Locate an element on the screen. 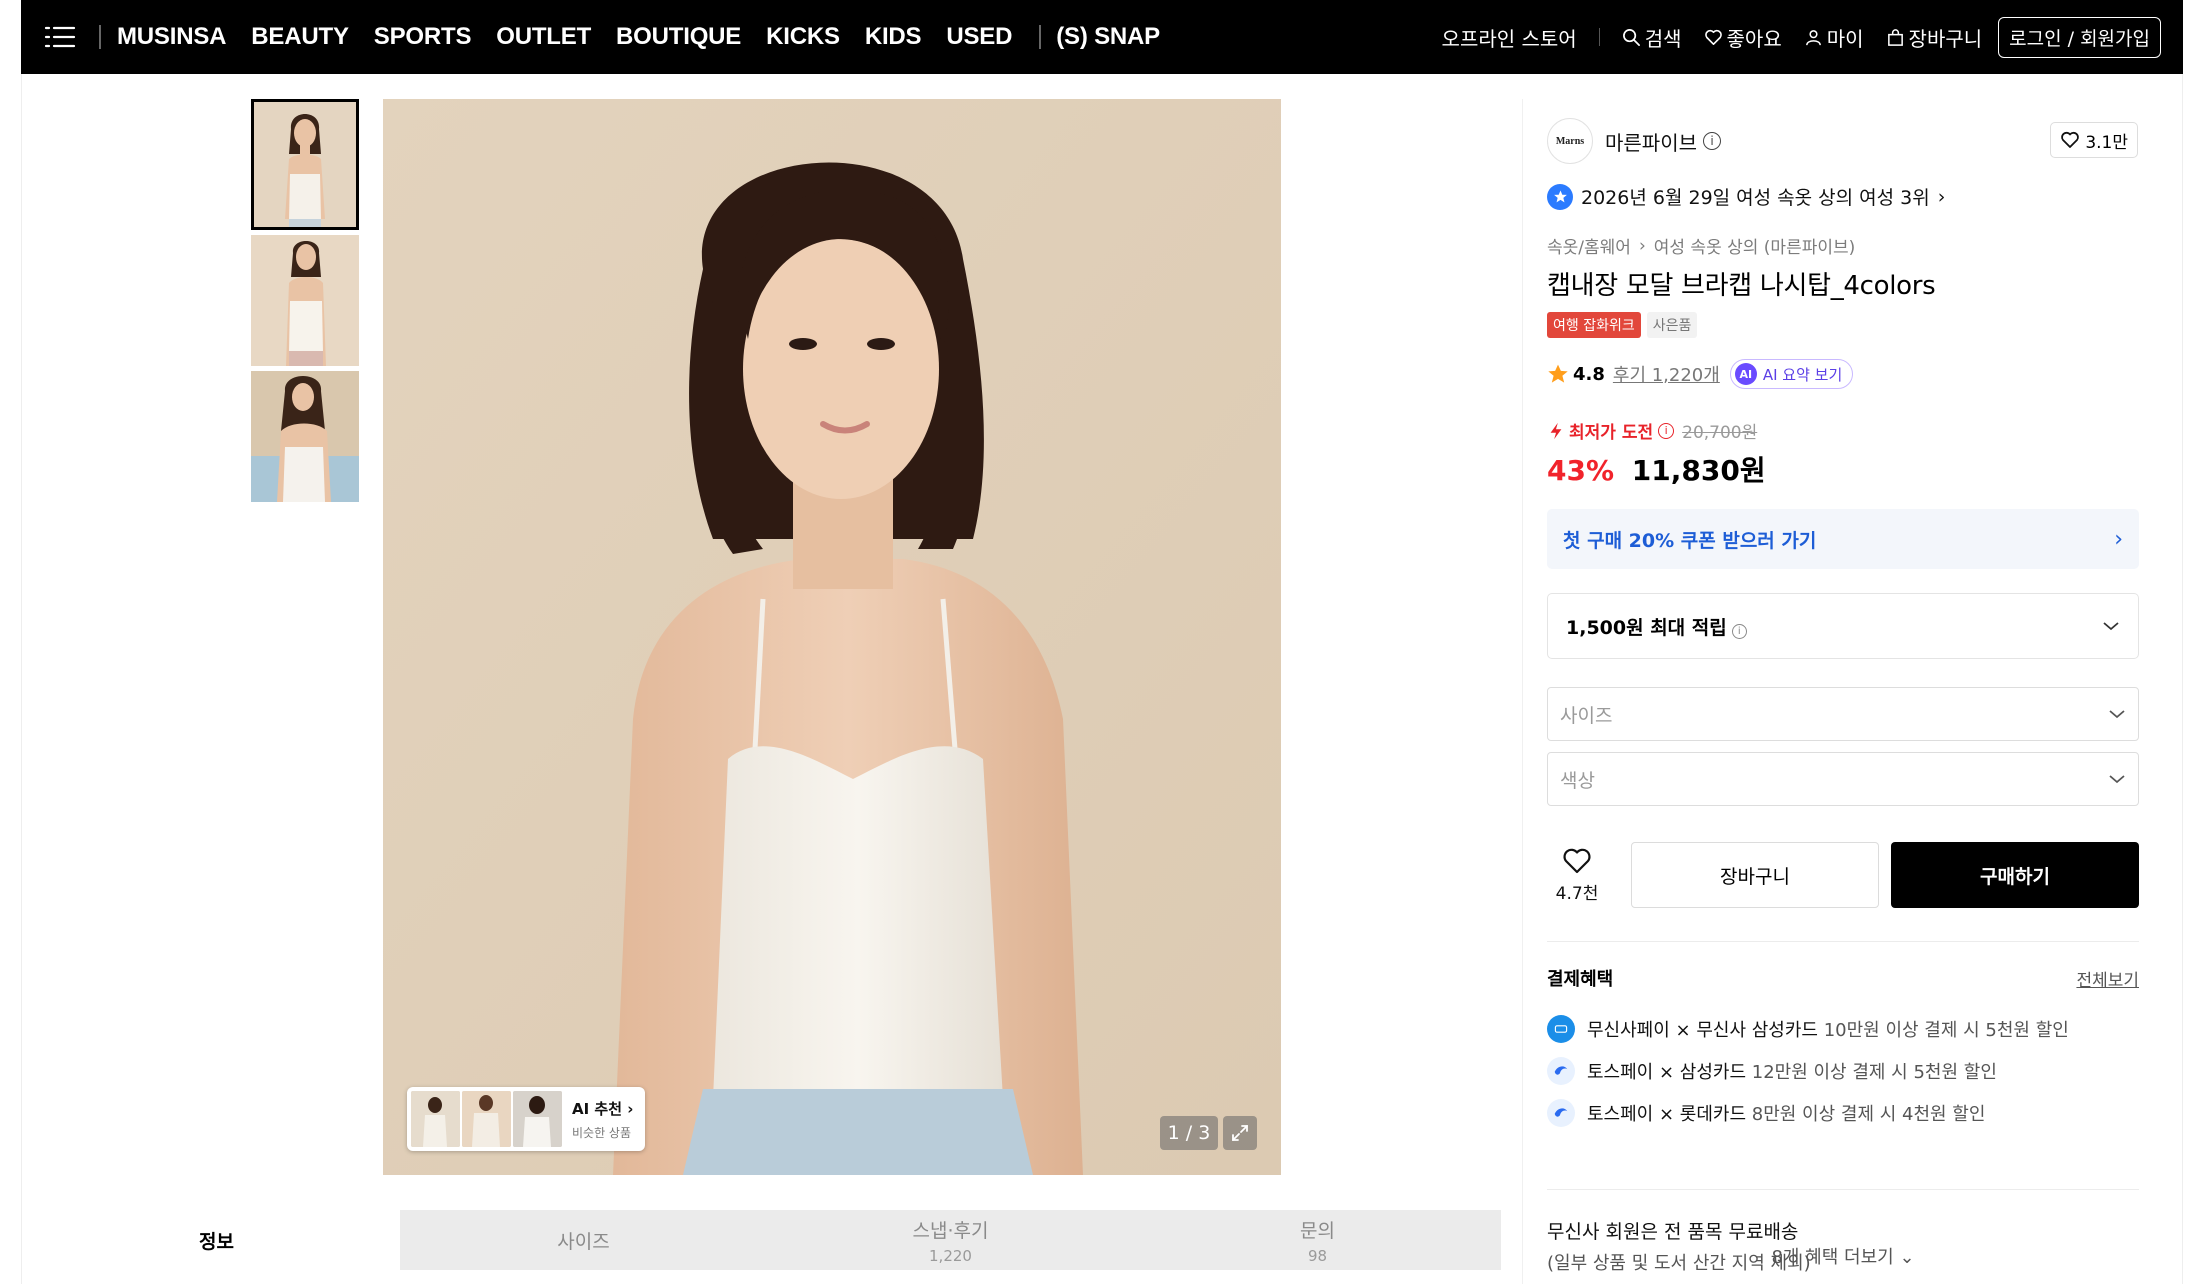 This screenshot has height=1284, width=2204. tab-label: 사이즈 is located at coordinates (583, 1241).